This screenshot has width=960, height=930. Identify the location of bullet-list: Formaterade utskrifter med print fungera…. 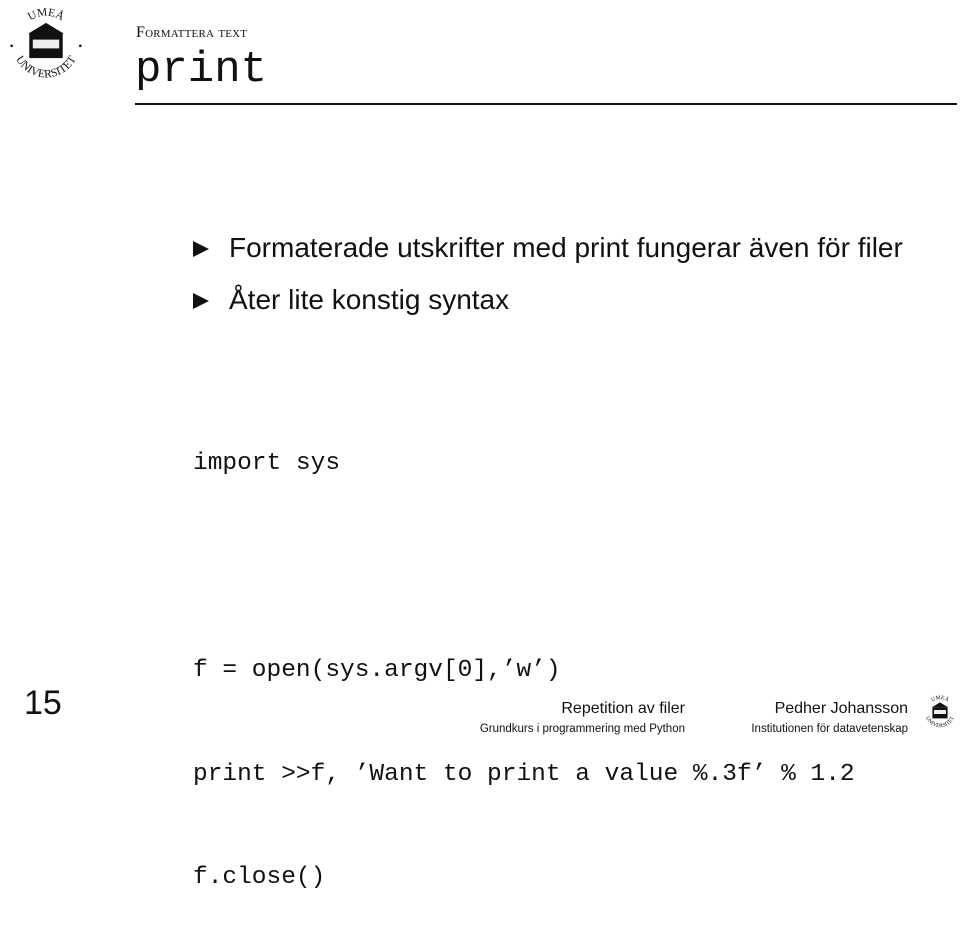
(573, 280).